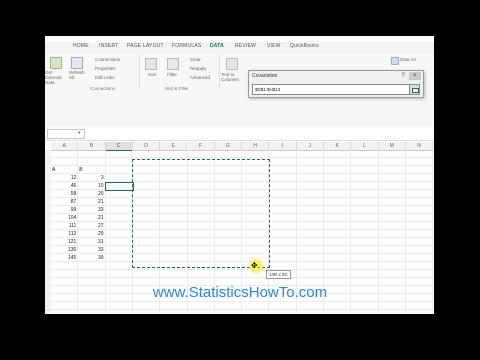 This screenshot has width=480, height=360. Describe the element at coordinates (217, 46) in the screenshot. I see `tab-data: DATA` at that location.